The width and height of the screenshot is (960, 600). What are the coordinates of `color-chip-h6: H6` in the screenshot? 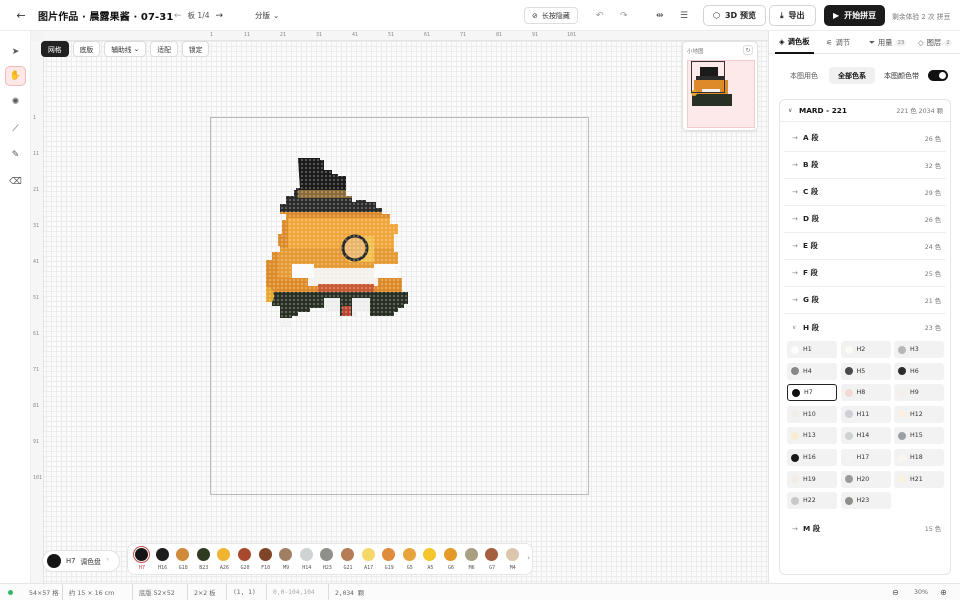 It's located at (919, 371).